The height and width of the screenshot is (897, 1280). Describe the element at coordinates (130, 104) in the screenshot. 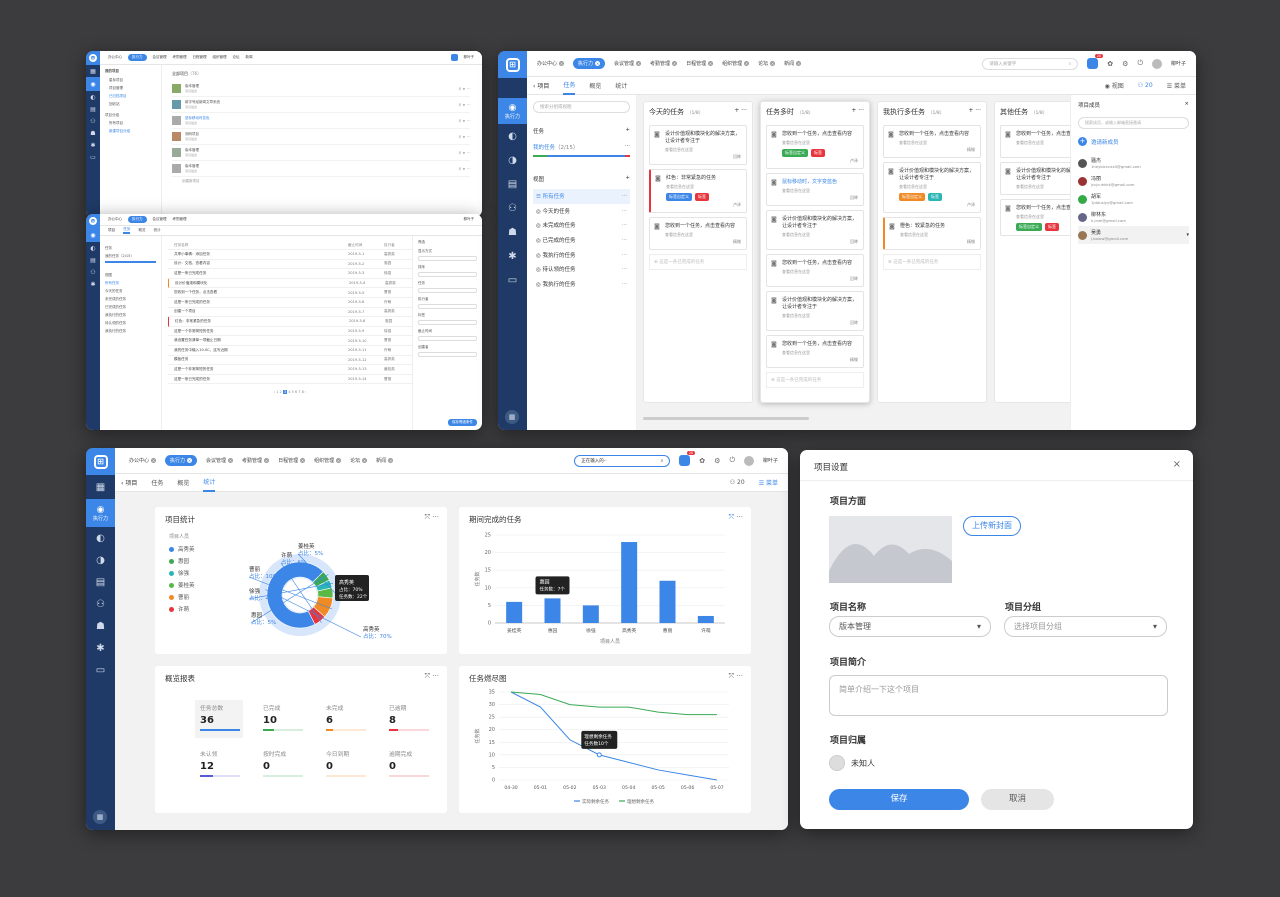

I see `side-menu-item: 回收站` at that location.